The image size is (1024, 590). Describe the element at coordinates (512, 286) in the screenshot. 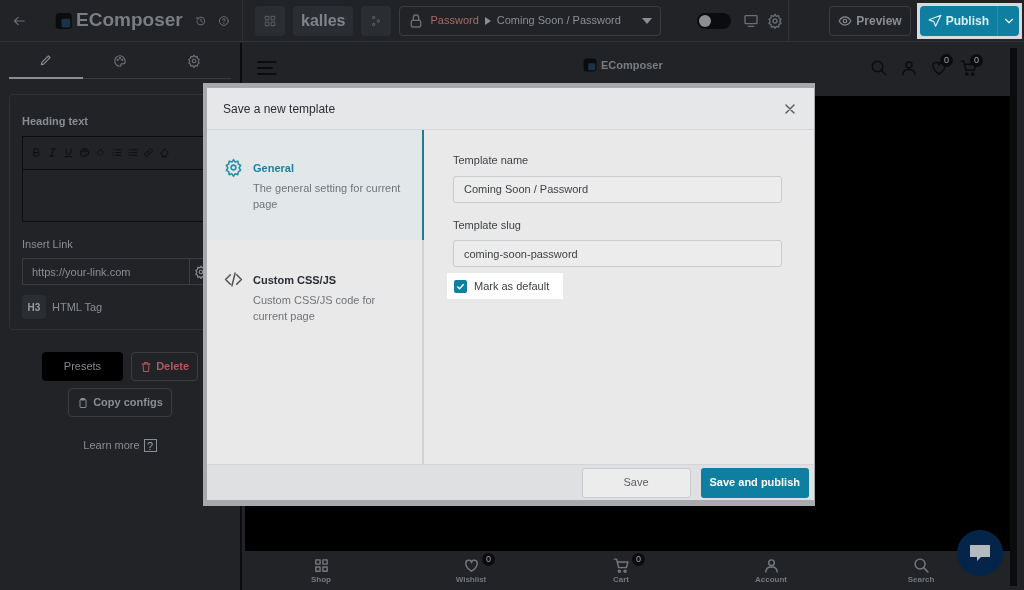

I see `checkbox-label: Mark as default` at that location.